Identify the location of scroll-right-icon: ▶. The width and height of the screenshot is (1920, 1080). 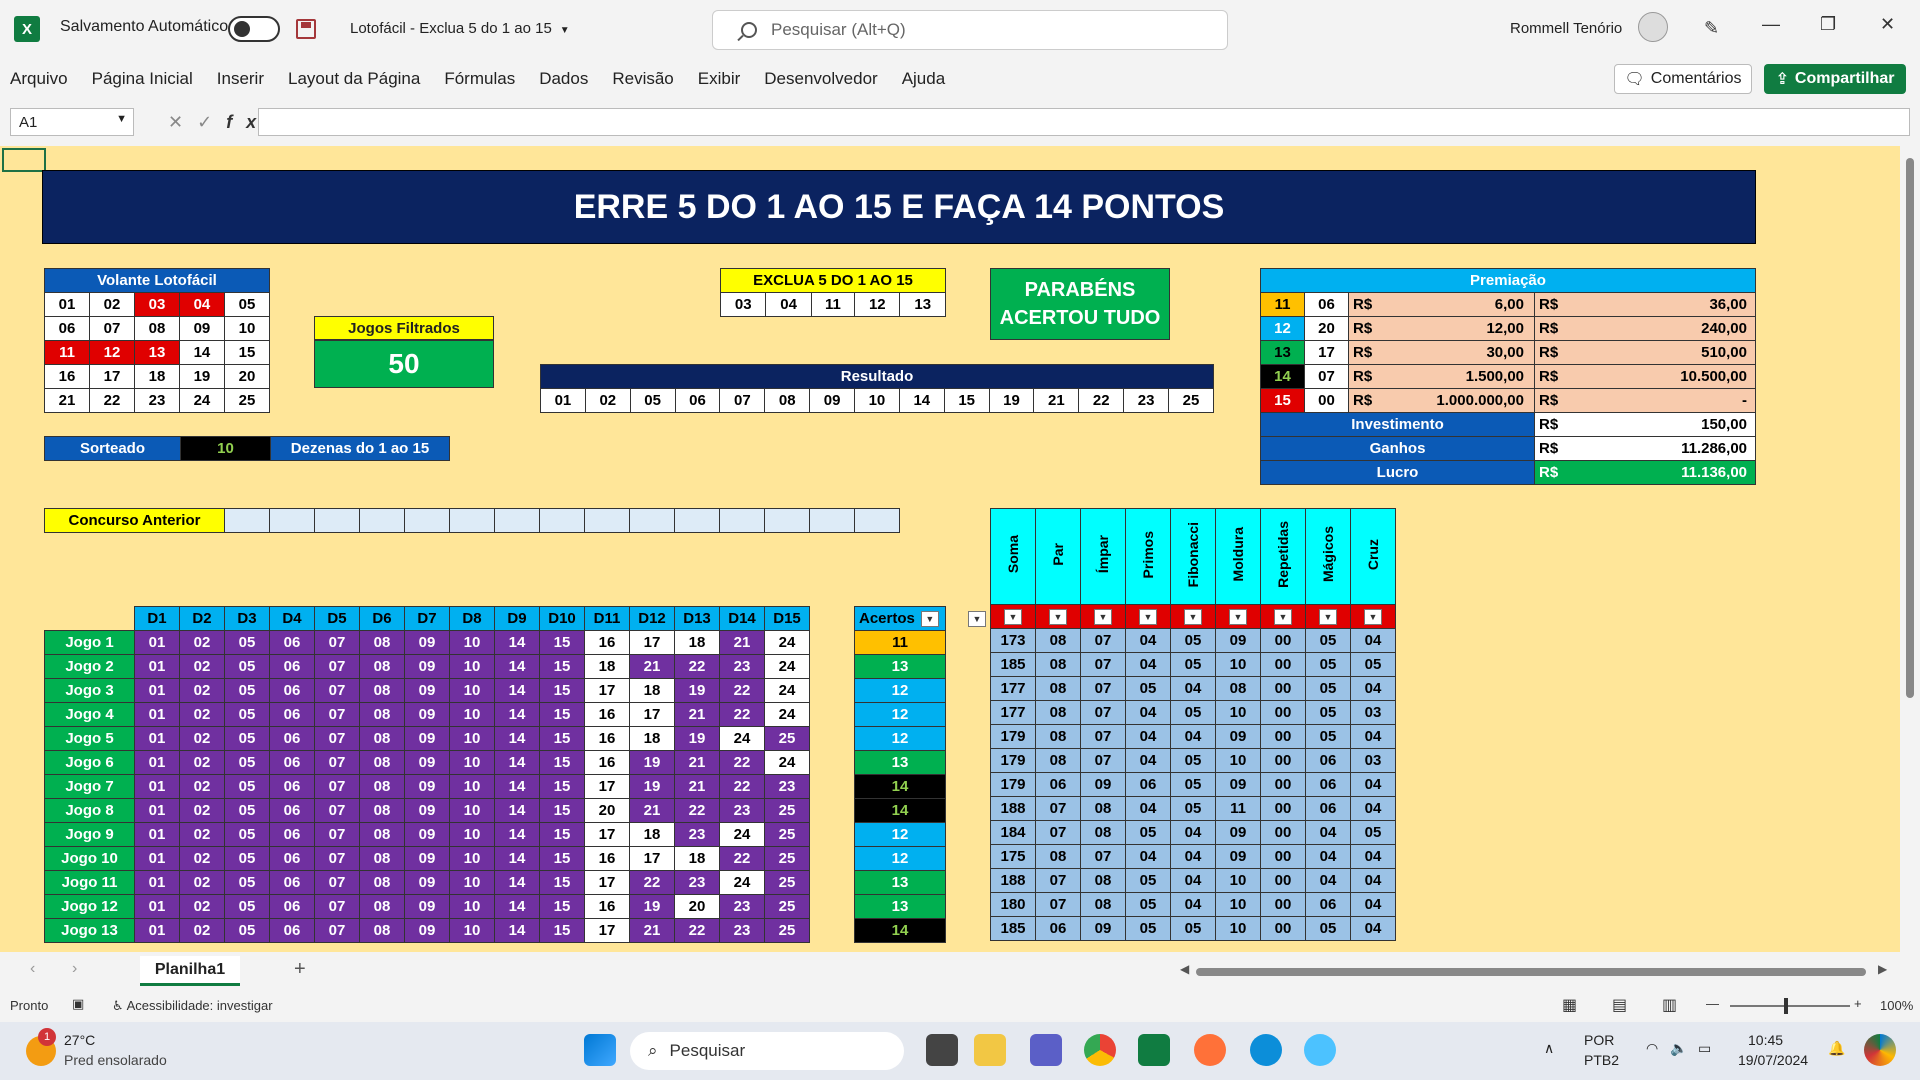
(1882, 969).